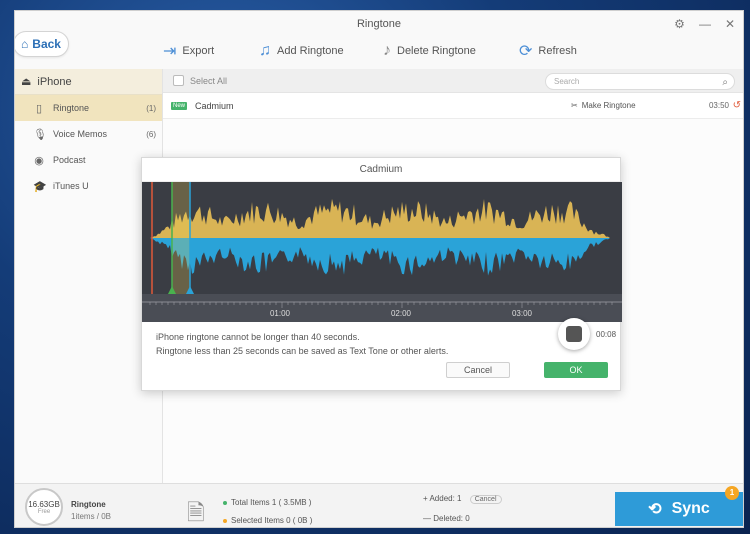 The image size is (750, 534). Describe the element at coordinates (522, 313) in the screenshot. I see `tick-label-3: 03:00` at that location.